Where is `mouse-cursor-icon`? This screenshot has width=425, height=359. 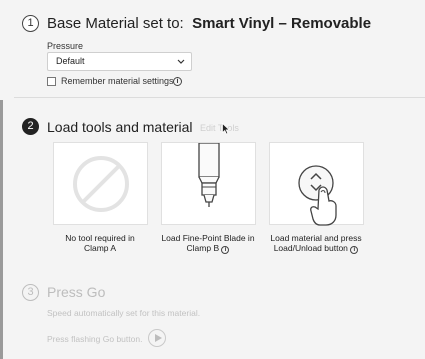
mouse-cursor-icon is located at coordinates (226, 131).